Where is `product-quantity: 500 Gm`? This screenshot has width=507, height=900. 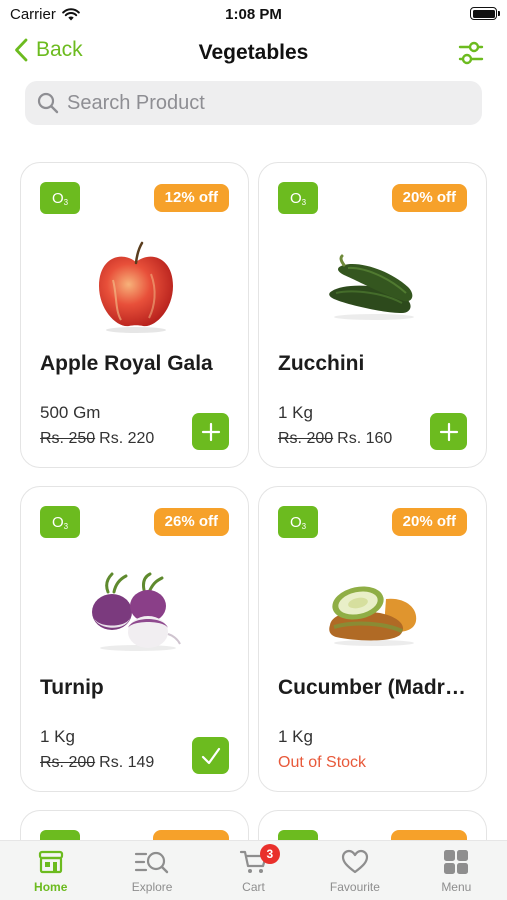
product-quantity: 500 Gm is located at coordinates (70, 412).